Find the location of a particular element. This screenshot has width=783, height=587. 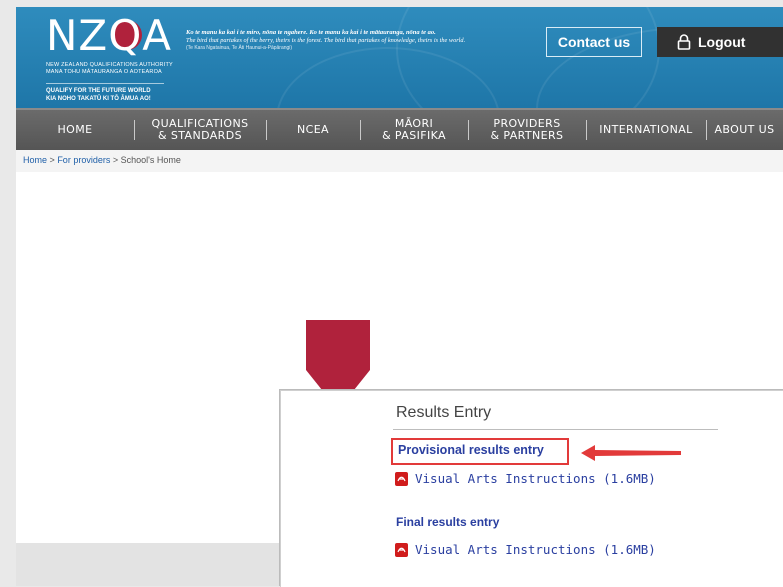

bottom-strip is located at coordinates (148, 564).